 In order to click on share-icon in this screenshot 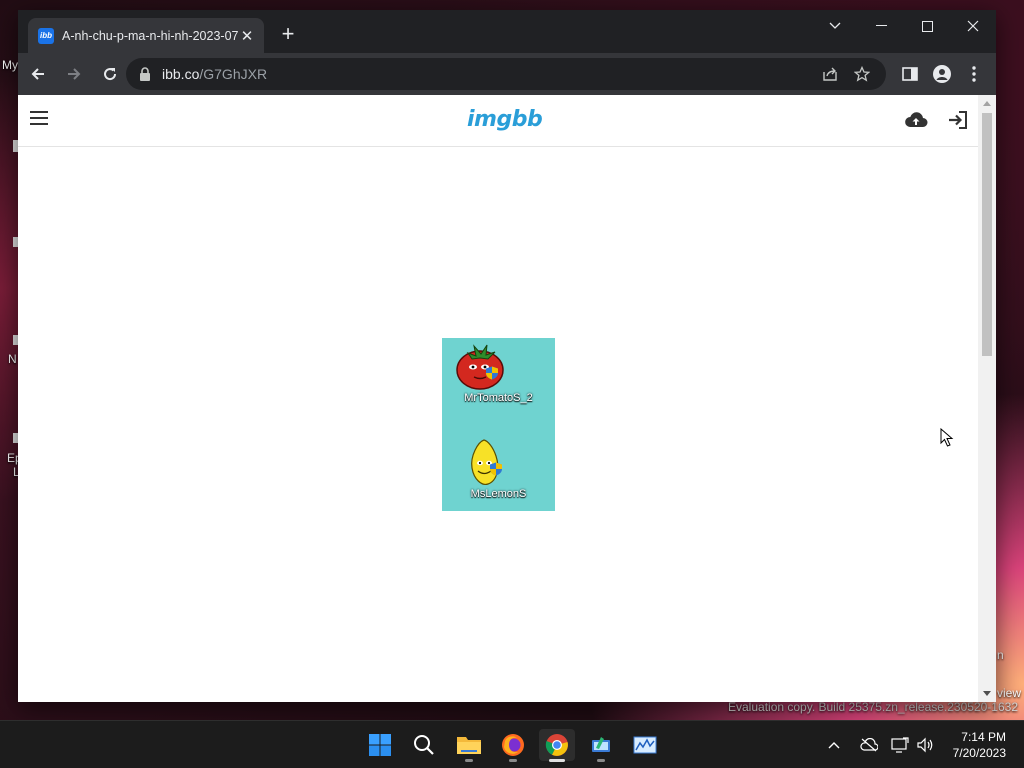, I will do `click(830, 74)`.